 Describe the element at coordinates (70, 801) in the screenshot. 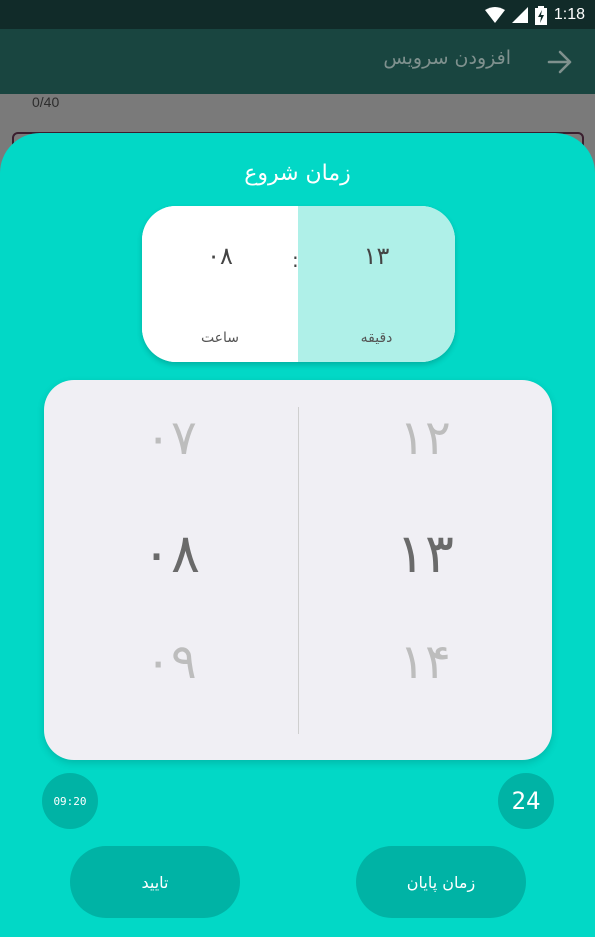

I see `clock-format-button: 09:20` at that location.